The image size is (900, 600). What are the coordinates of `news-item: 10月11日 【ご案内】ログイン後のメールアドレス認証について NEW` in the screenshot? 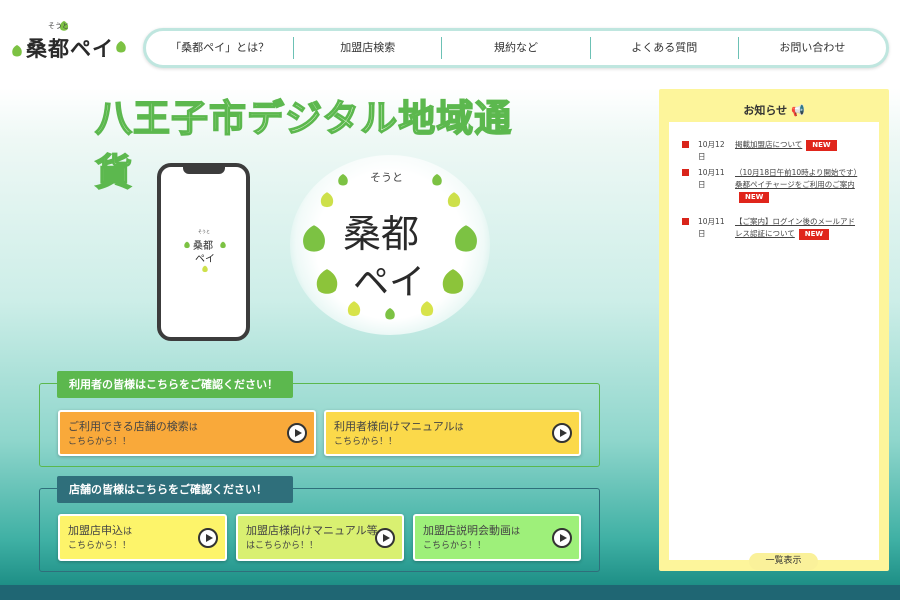 It's located at (777, 228).